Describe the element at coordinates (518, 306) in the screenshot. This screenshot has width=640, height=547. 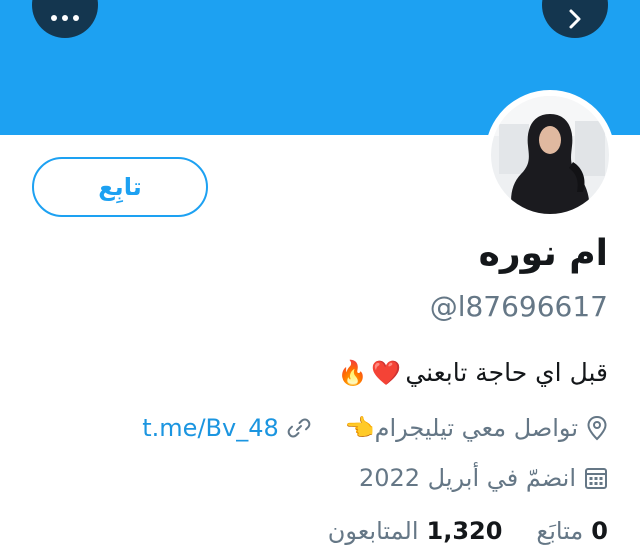
I see `username-handle: @l87696617` at that location.